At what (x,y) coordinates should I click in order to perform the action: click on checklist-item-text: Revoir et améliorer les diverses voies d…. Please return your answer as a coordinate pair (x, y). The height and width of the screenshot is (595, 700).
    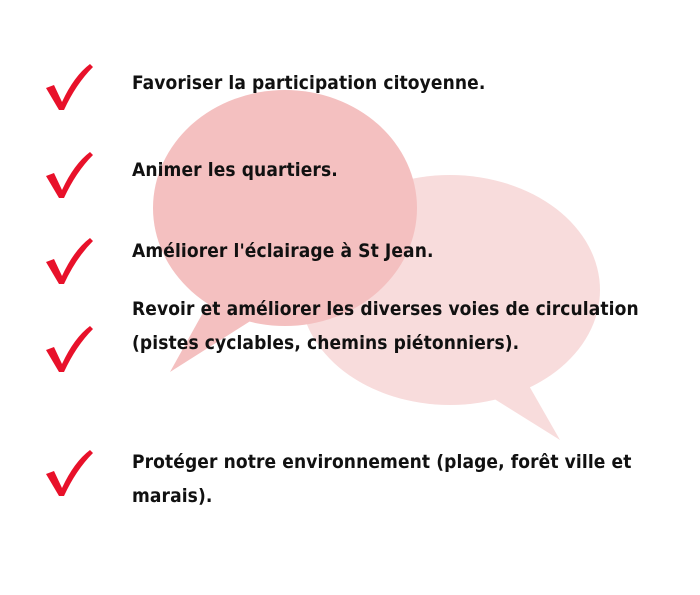
    Looking at the image, I should click on (385, 326).